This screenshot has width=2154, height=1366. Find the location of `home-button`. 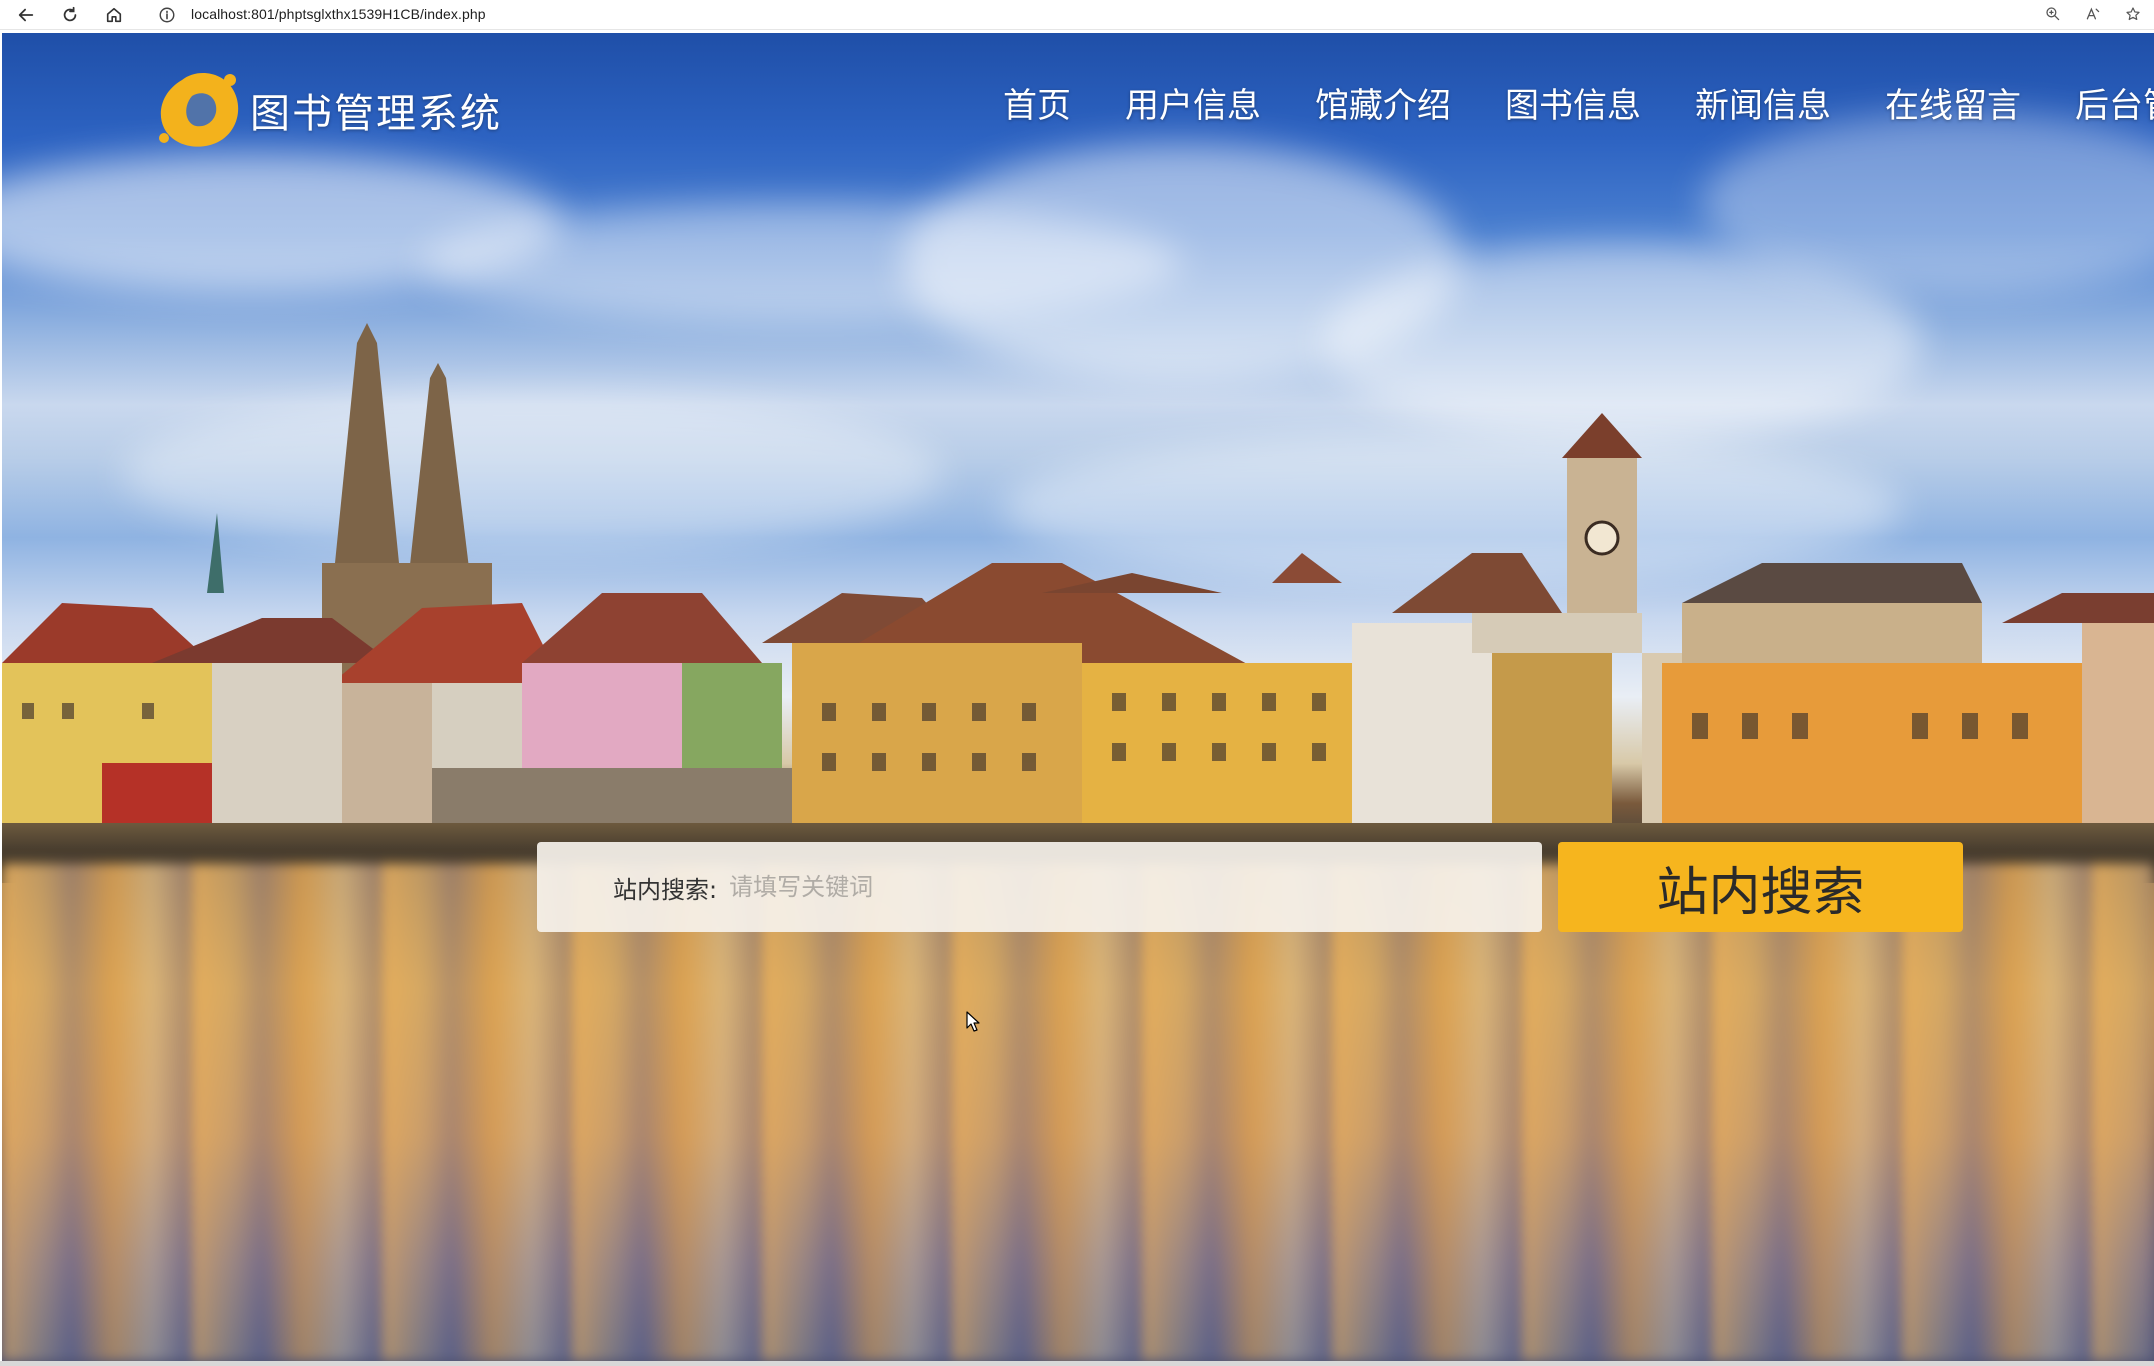

home-button is located at coordinates (114, 15).